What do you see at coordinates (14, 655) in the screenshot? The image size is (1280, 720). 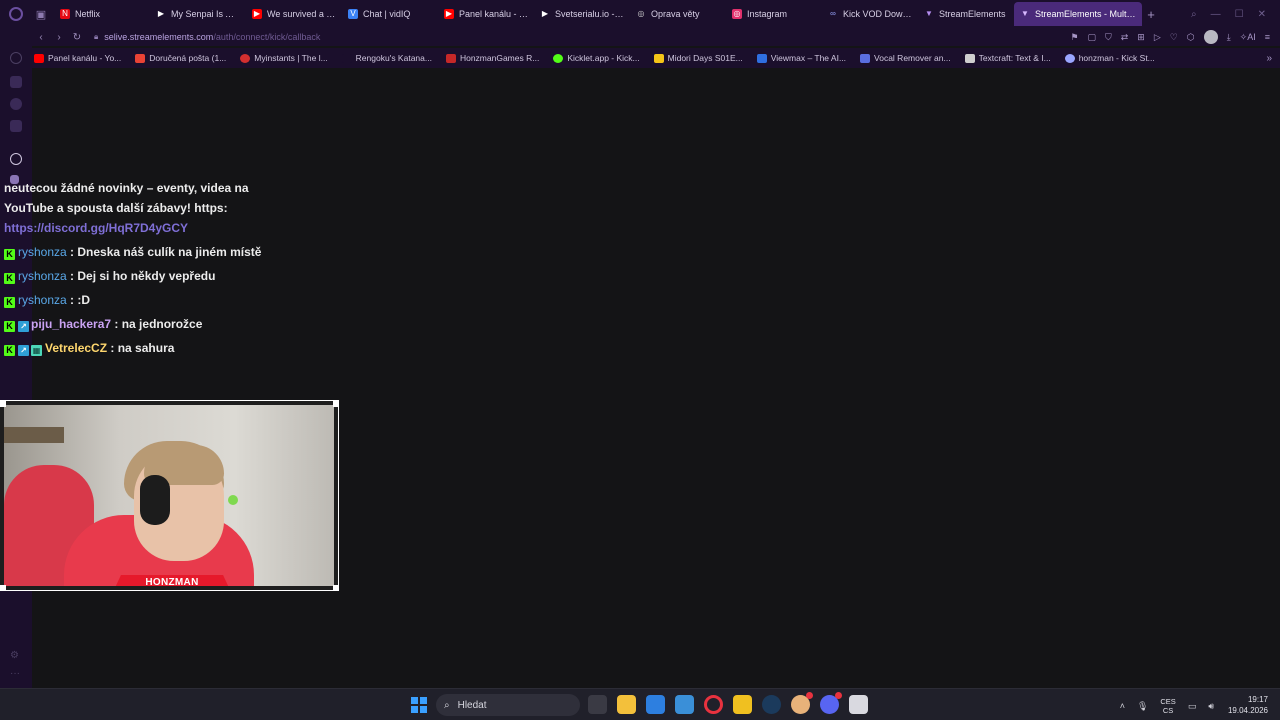 I see `sidebar-settings-icon: ⚙` at bounding box center [14, 655].